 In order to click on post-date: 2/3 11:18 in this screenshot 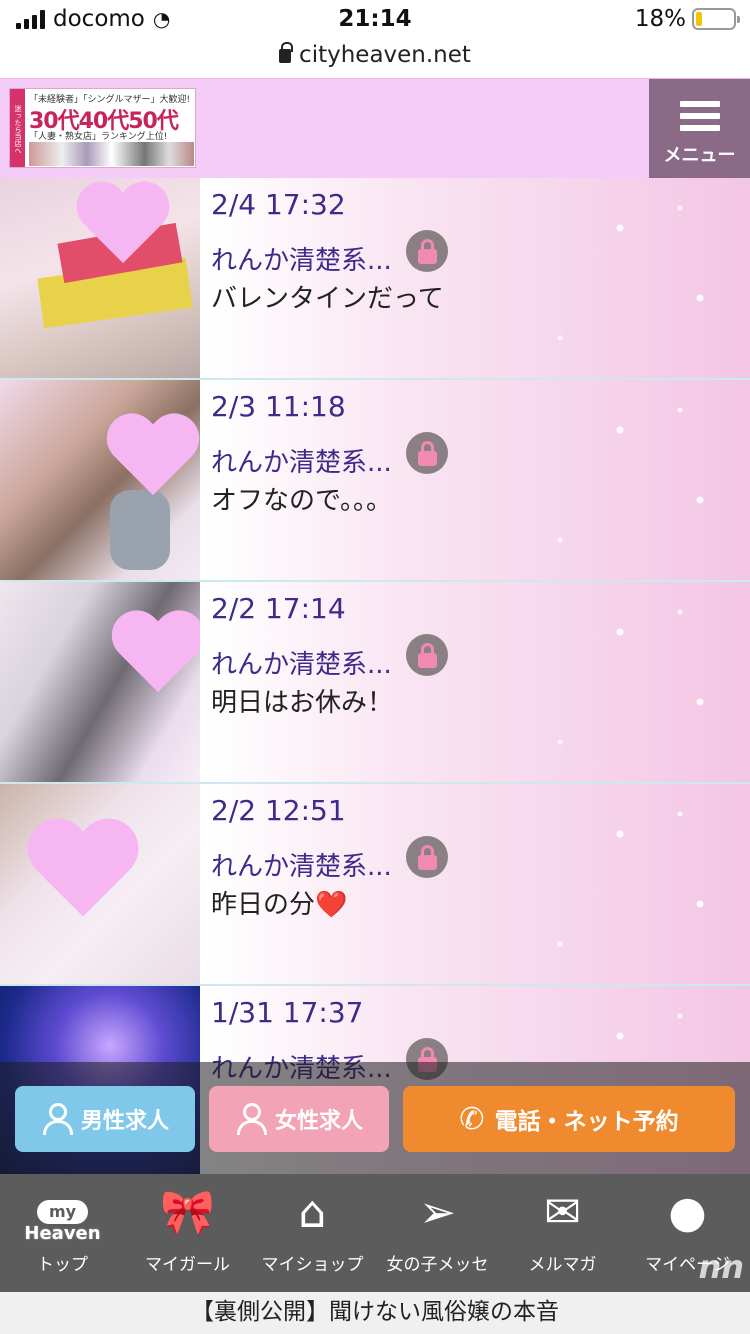, I will do `click(278, 406)`.